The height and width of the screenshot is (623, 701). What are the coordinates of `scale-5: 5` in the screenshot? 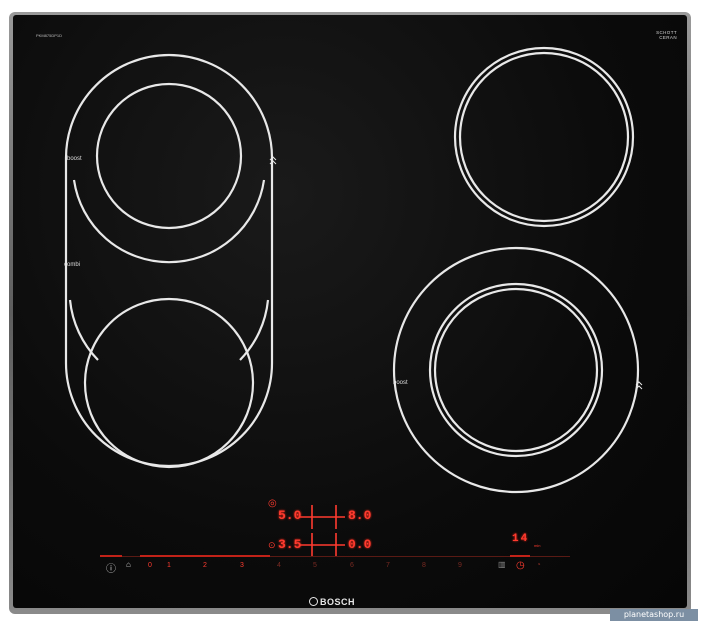 It's located at (315, 565).